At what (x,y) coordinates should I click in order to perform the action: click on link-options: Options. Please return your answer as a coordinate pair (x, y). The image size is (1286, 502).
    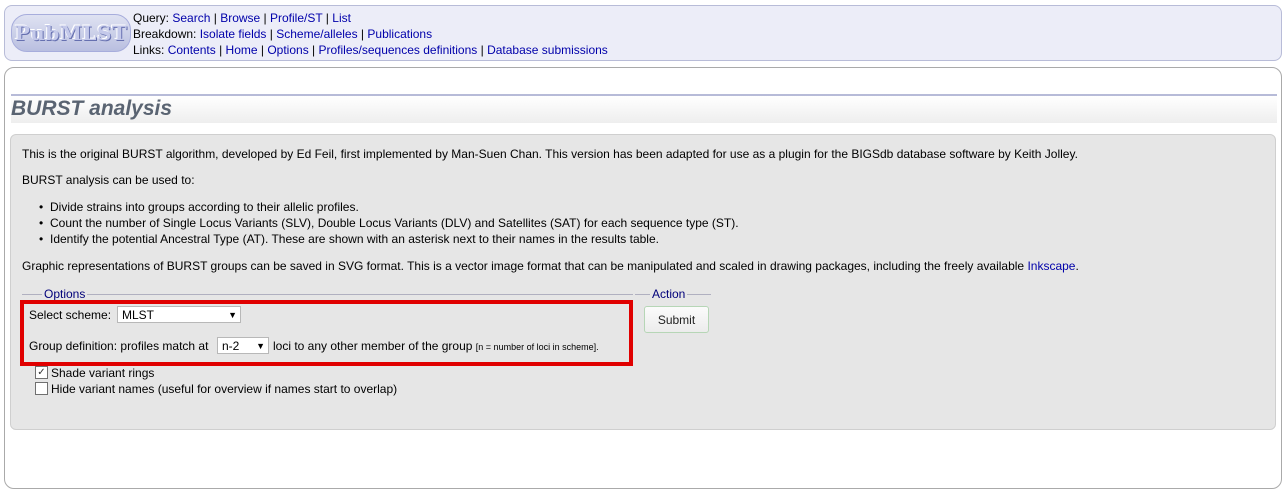
    Looking at the image, I should click on (287, 50).